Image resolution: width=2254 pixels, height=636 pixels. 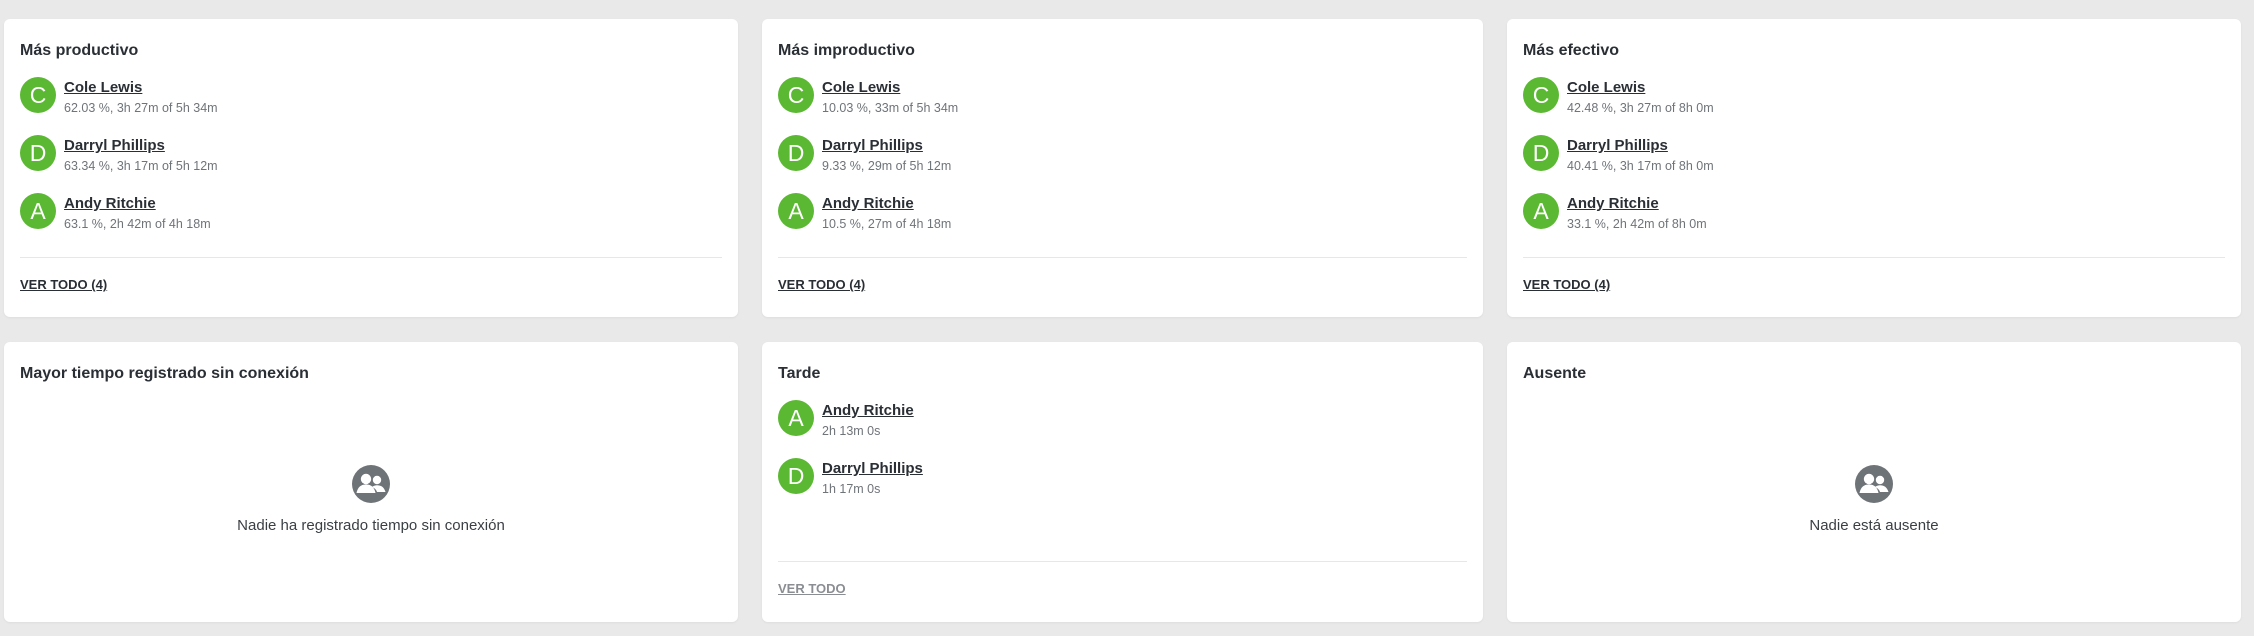 What do you see at coordinates (887, 166) in the screenshot?
I see `user-stat: 9.33 %, 29m of 5h 12m` at bounding box center [887, 166].